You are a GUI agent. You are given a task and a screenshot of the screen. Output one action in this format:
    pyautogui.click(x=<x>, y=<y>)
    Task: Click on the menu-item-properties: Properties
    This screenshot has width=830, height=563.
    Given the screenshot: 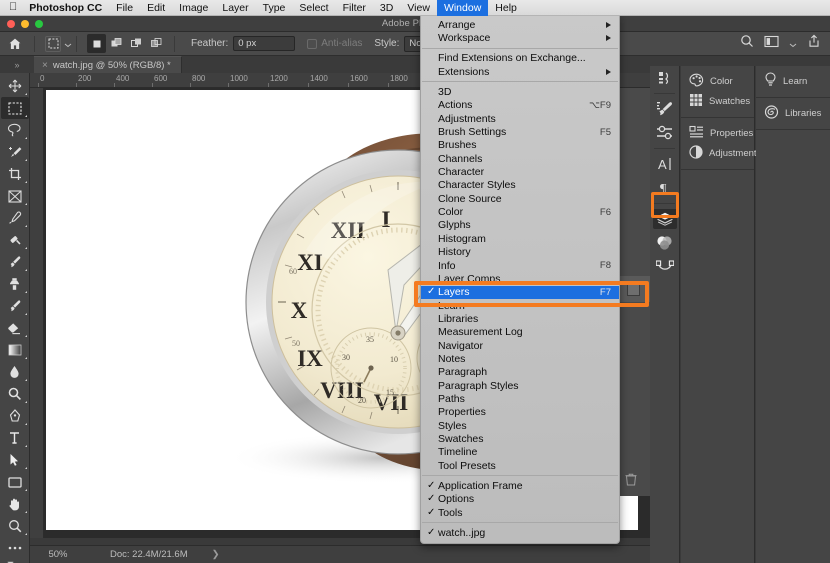 What is the action you would take?
    pyautogui.click(x=520, y=412)
    